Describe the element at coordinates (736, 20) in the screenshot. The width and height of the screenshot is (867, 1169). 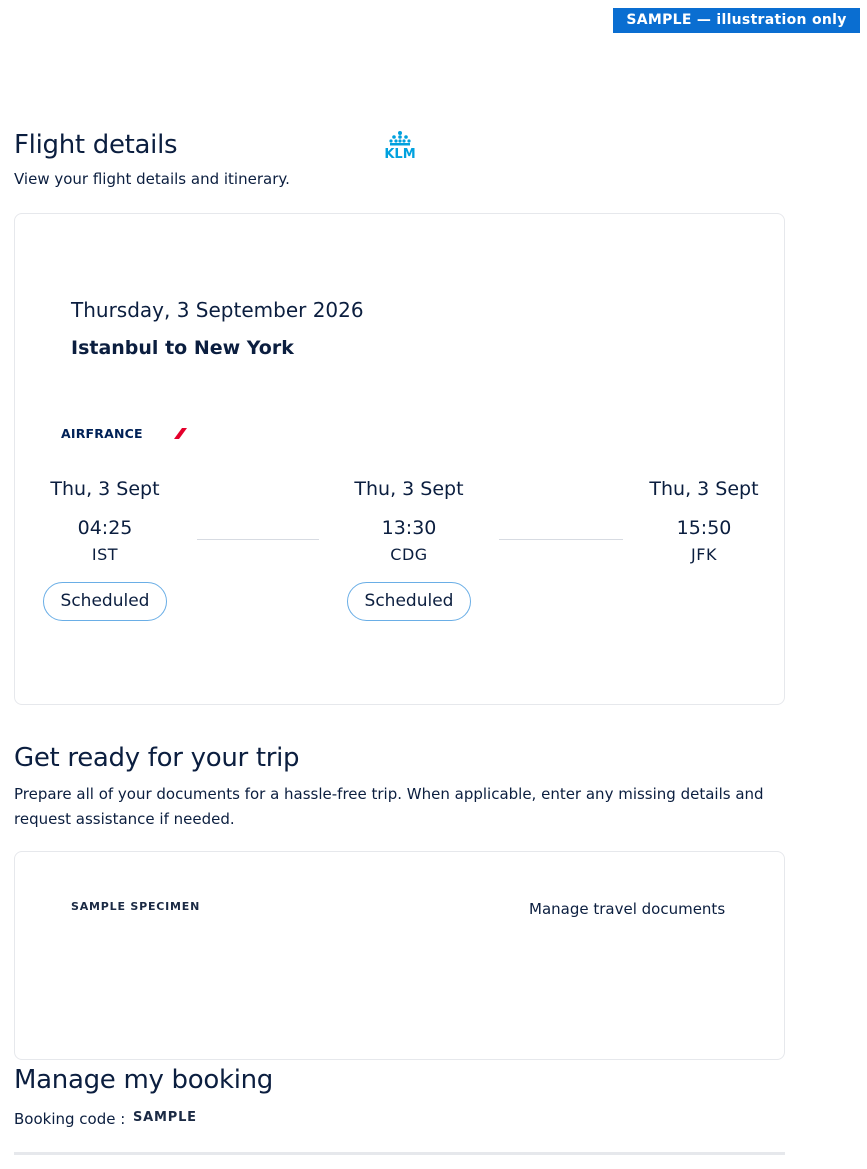
I see `sample-badge: SAMPLE — illustration only` at that location.